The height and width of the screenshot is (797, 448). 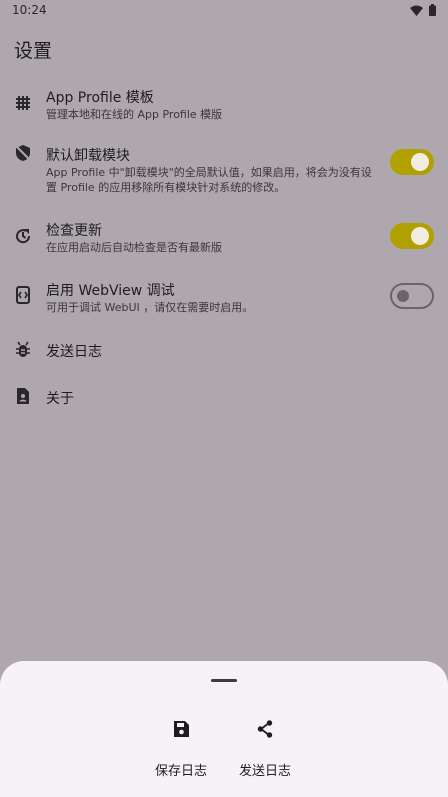 What do you see at coordinates (100, 98) in the screenshot?
I see `setting-title: App Profile 模板` at bounding box center [100, 98].